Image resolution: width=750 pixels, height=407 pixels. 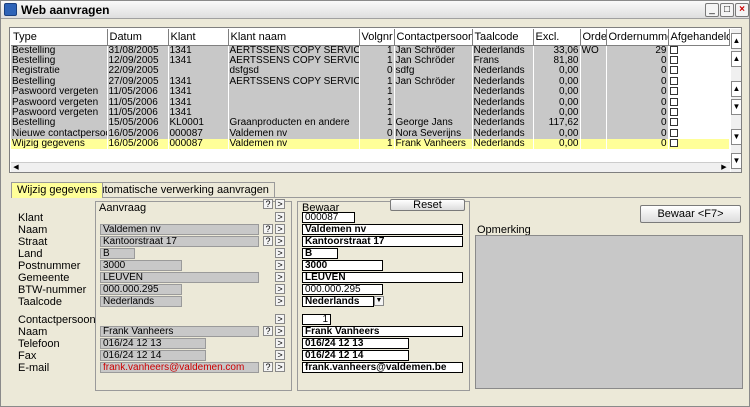 What do you see at coordinates (609, 312) in the screenshot?
I see `opmerking-field` at bounding box center [609, 312].